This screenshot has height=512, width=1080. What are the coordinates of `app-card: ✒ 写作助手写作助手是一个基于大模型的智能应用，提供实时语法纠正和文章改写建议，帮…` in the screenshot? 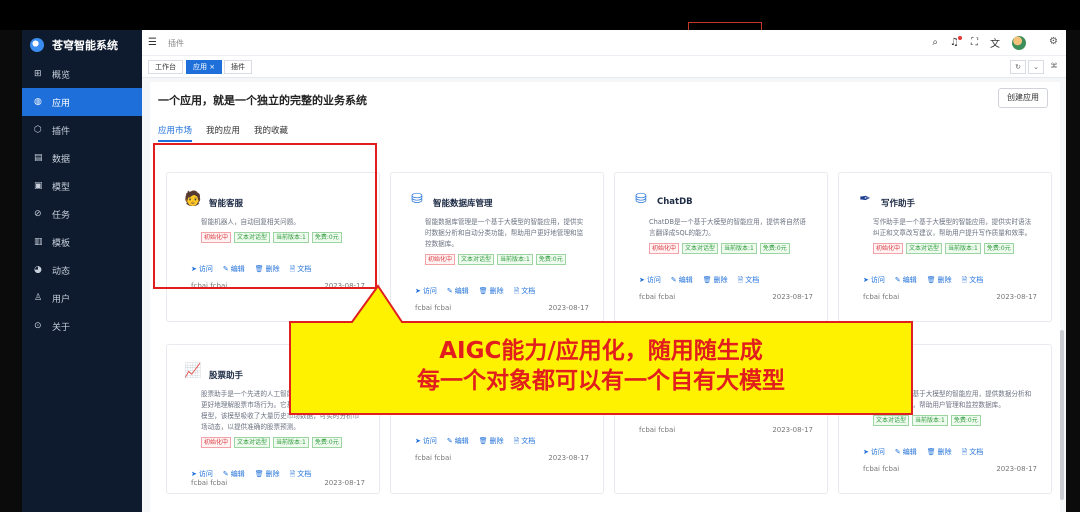 It's located at (945, 247).